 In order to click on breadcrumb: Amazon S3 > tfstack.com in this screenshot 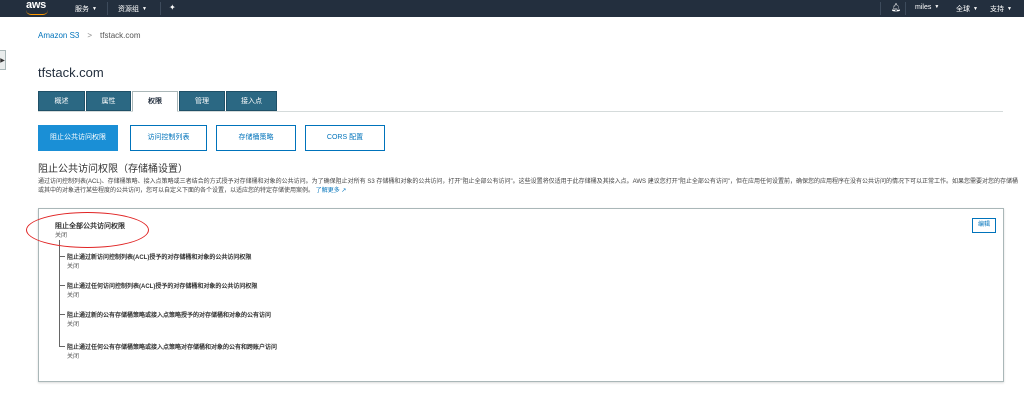, I will do `click(89, 35)`.